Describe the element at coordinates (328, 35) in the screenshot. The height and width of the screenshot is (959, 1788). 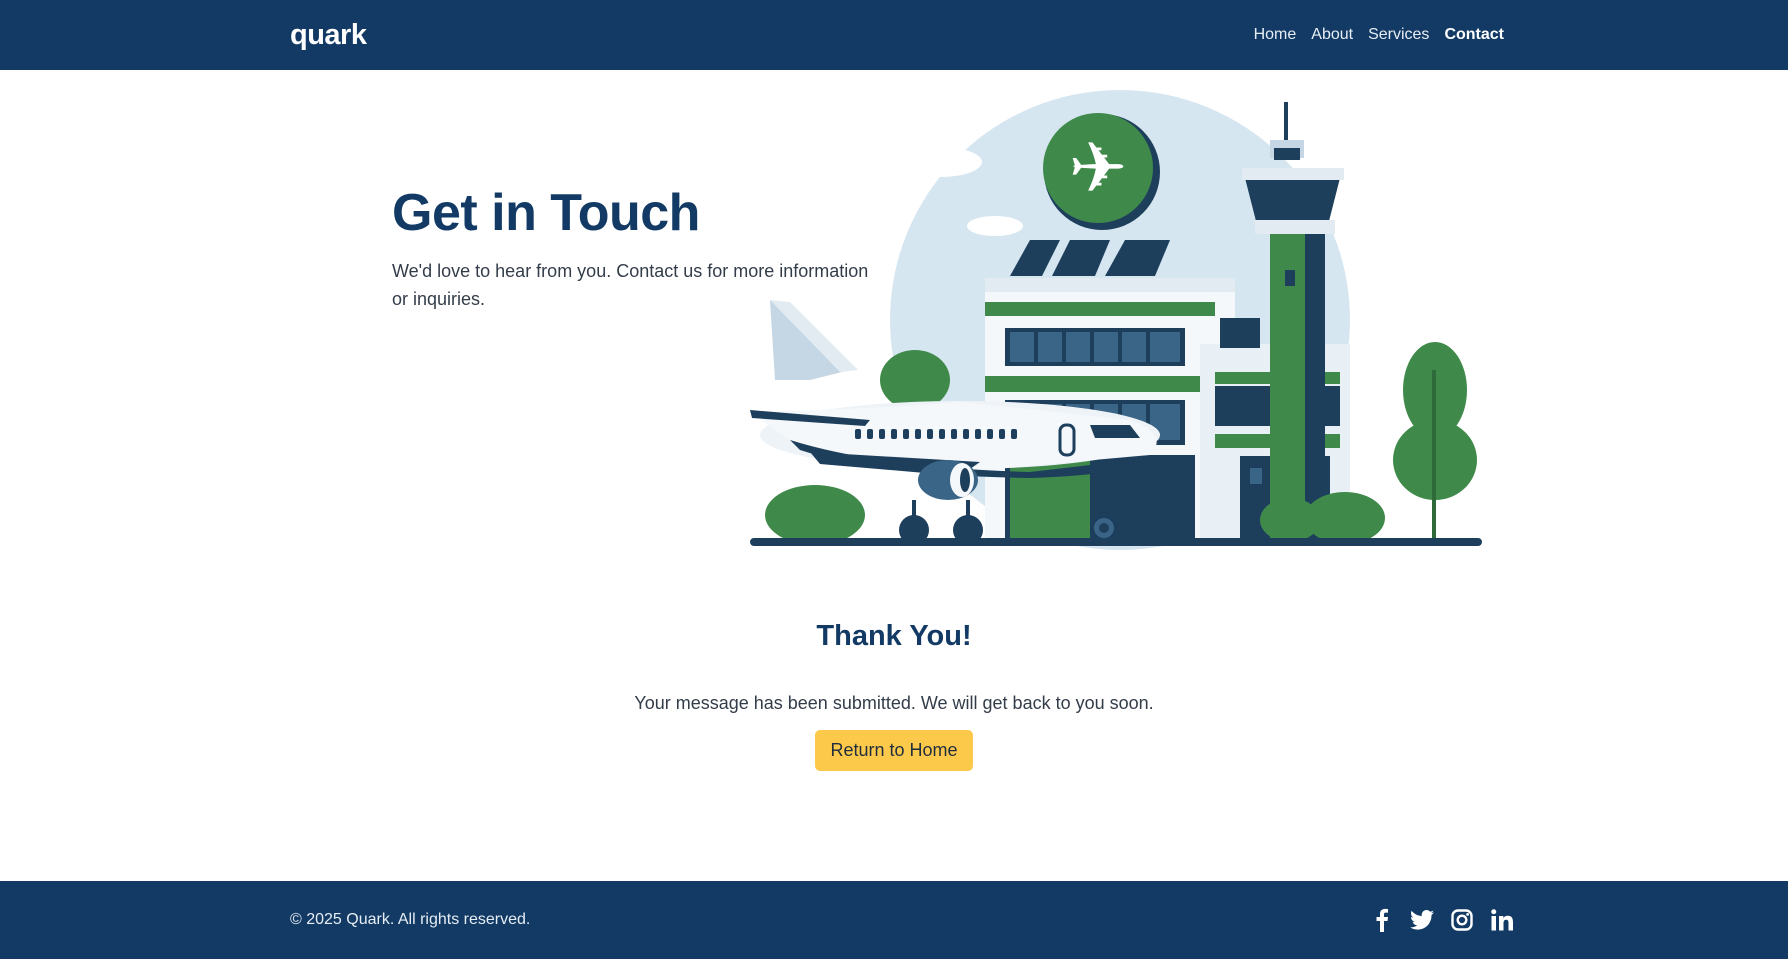
I see `brand-logo: quark` at that location.